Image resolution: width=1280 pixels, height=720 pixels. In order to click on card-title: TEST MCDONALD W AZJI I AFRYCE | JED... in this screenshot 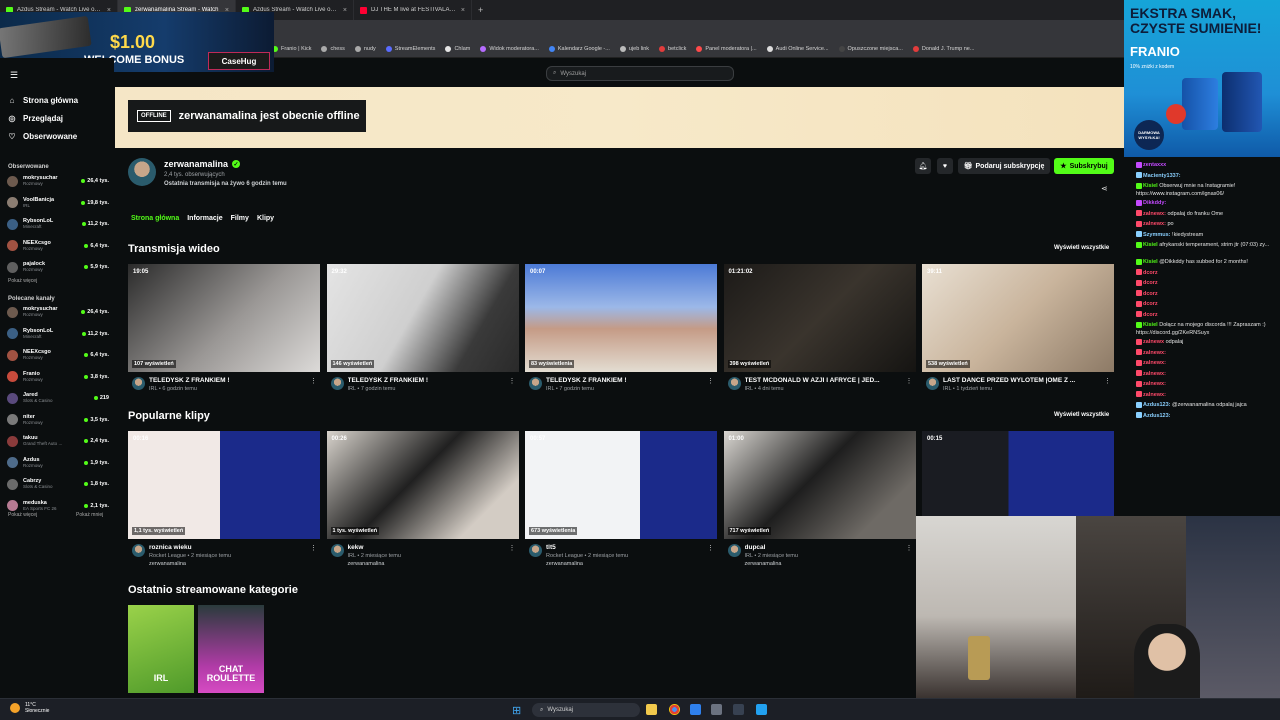, I will do `click(825, 380)`.